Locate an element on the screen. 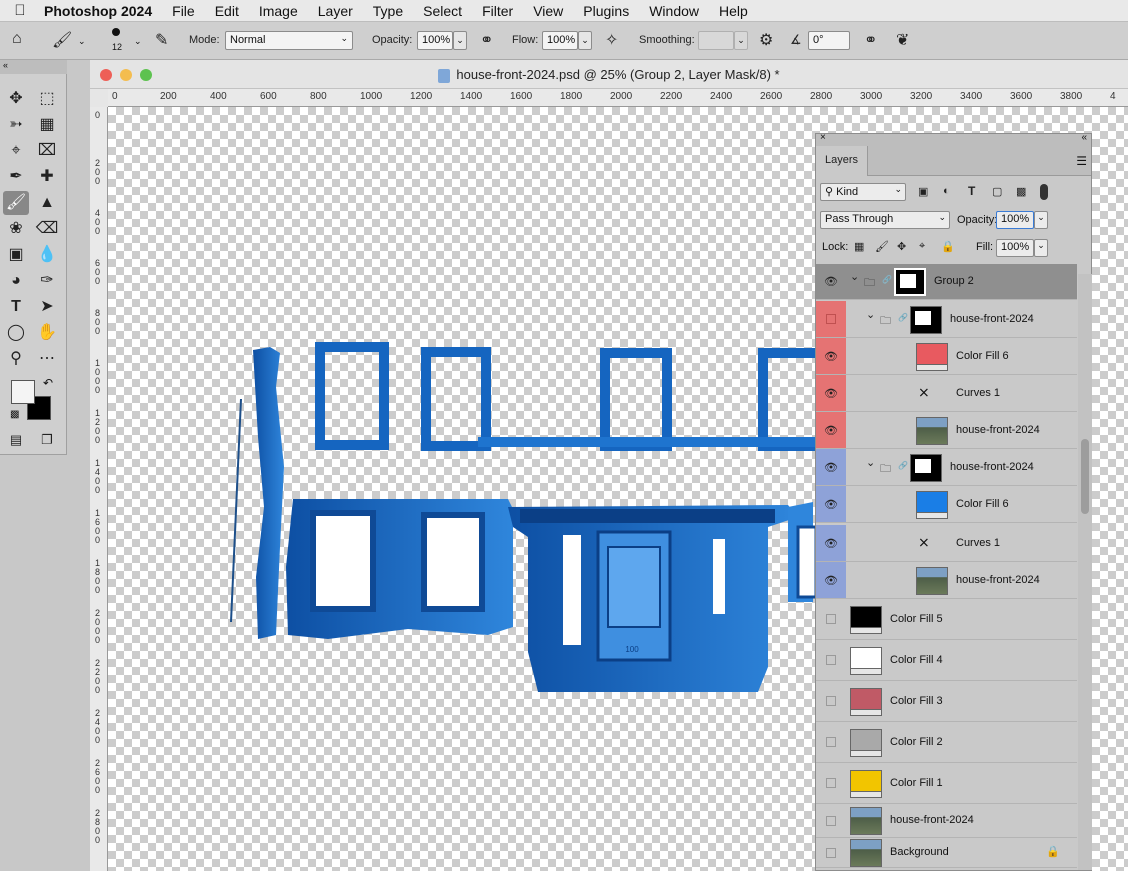  layer-name: Color Fill 2 is located at coordinates (916, 742).